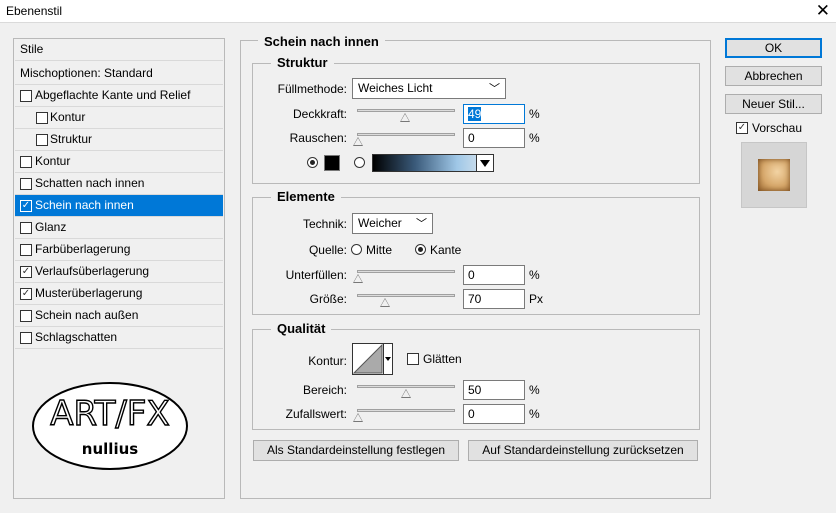 Image resolution: width=836 pixels, height=513 pixels. Describe the element at coordinates (384, 302) in the screenshot. I see `size-slider-thumb` at that location.